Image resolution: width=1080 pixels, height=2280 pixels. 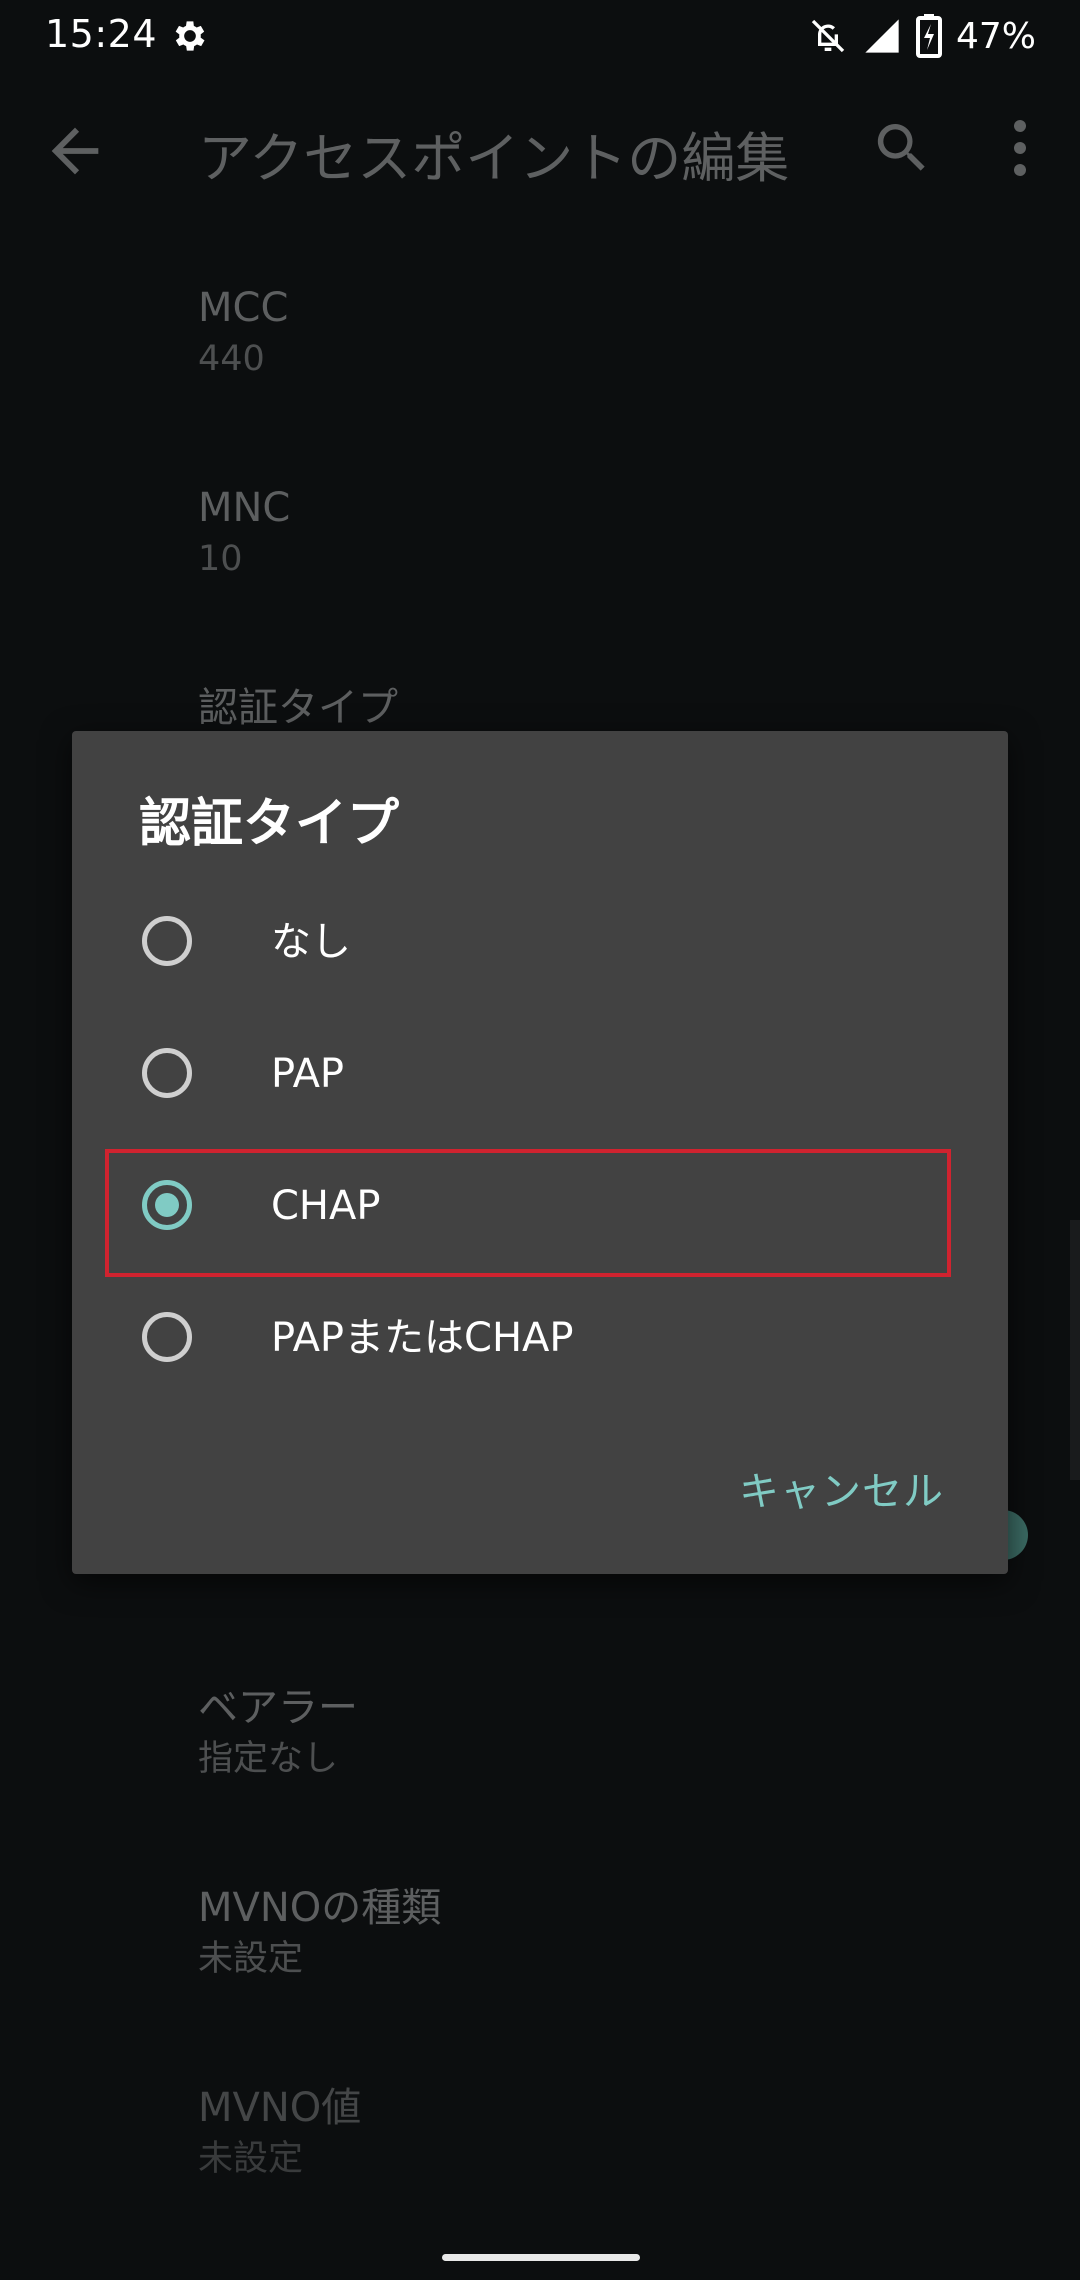 I want to click on app-bar: アクセスポイントの編集, so click(x=540, y=150).